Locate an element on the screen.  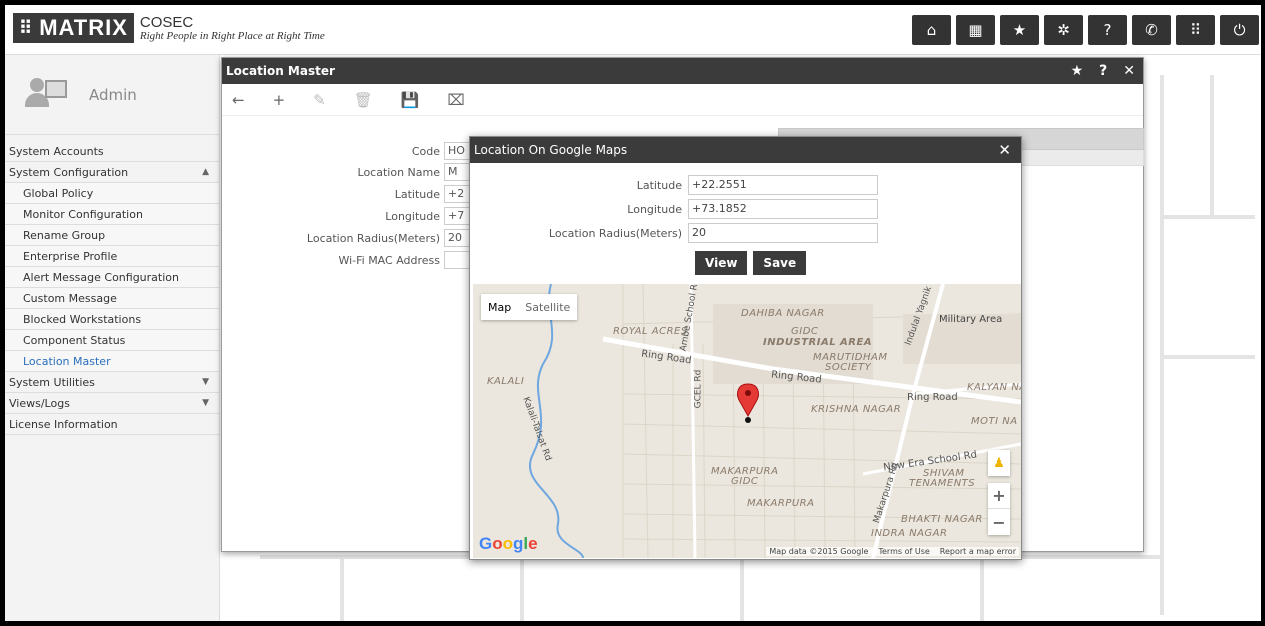
field-label: Wi-Fi MAC Address is located at coordinates (389, 260).